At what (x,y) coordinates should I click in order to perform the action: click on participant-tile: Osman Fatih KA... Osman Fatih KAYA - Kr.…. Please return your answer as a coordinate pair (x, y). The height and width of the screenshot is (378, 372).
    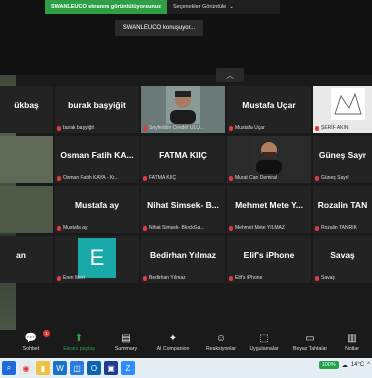
    Looking at the image, I should click on (97, 159).